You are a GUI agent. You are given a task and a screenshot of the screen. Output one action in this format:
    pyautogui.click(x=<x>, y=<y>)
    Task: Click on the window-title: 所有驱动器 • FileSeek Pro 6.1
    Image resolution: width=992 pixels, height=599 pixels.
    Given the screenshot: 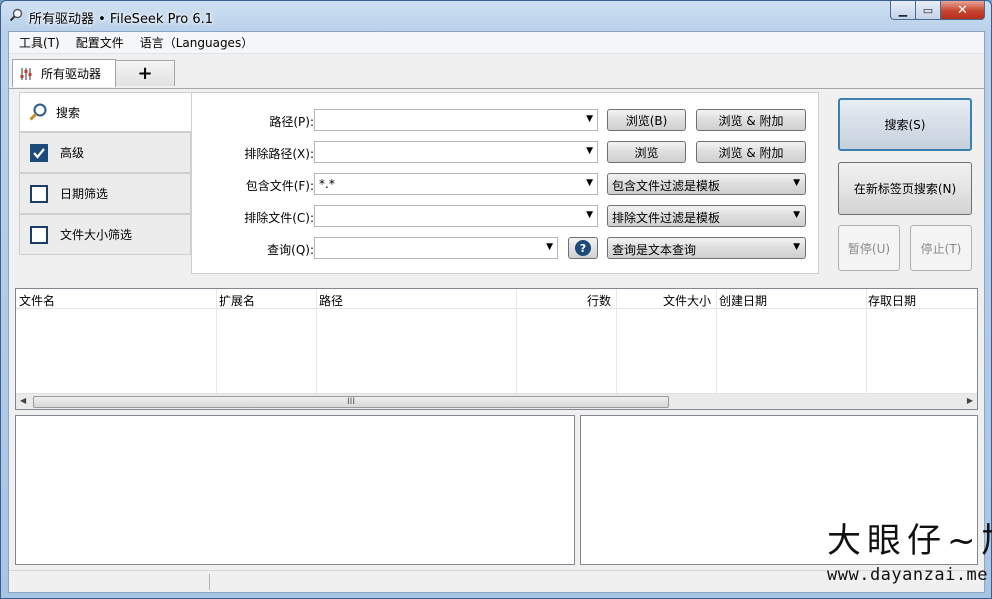 What is the action you would take?
    pyautogui.click(x=121, y=19)
    